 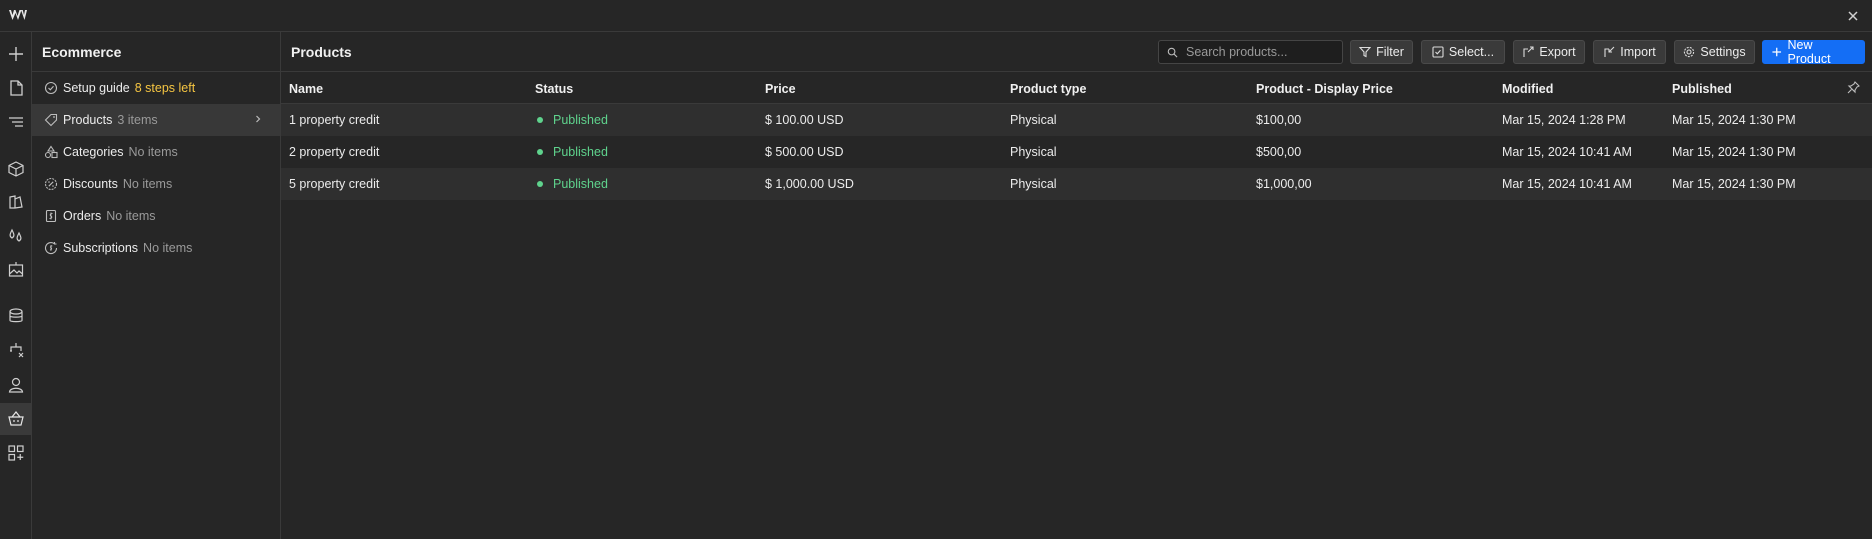 I want to click on users-icon, so click(x=15, y=385).